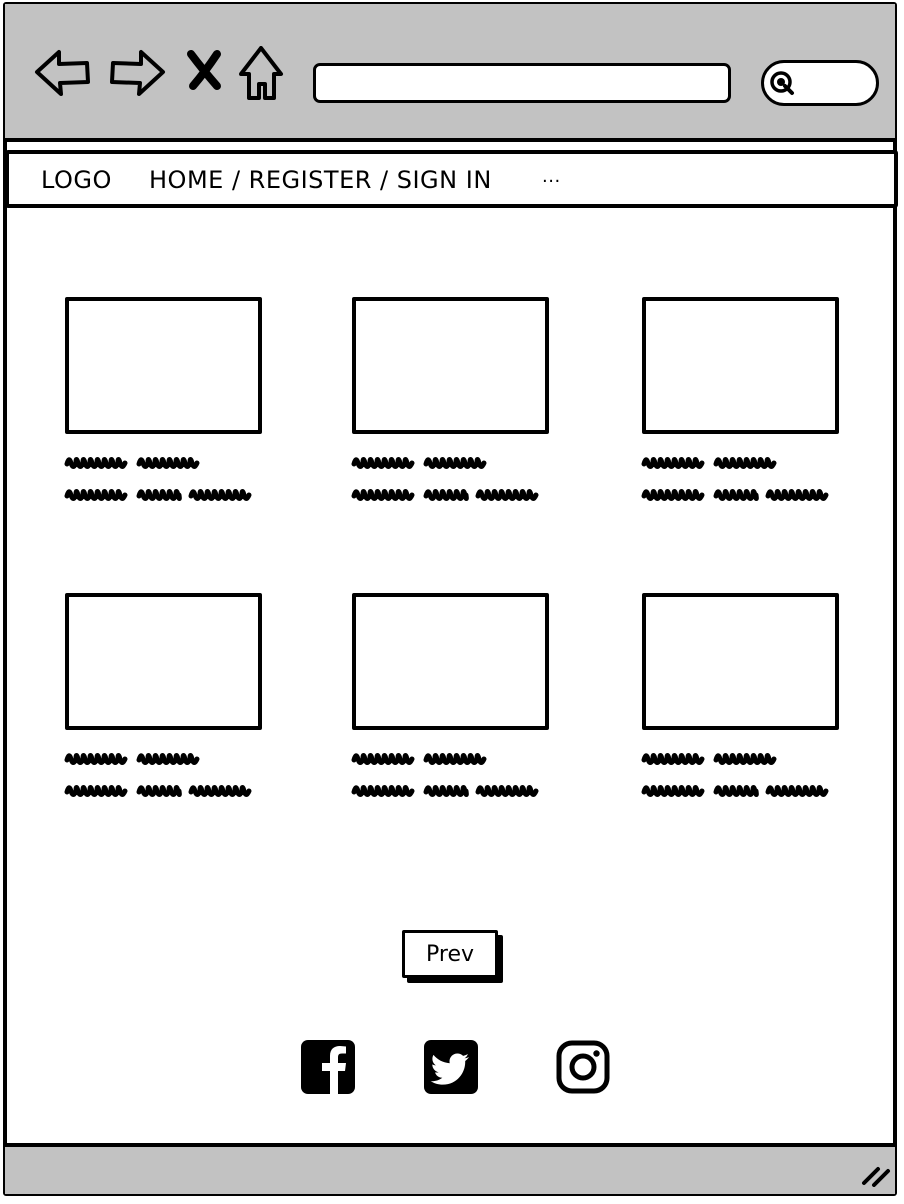  Describe the element at coordinates (782, 83) in the screenshot. I see `search-icon` at that location.